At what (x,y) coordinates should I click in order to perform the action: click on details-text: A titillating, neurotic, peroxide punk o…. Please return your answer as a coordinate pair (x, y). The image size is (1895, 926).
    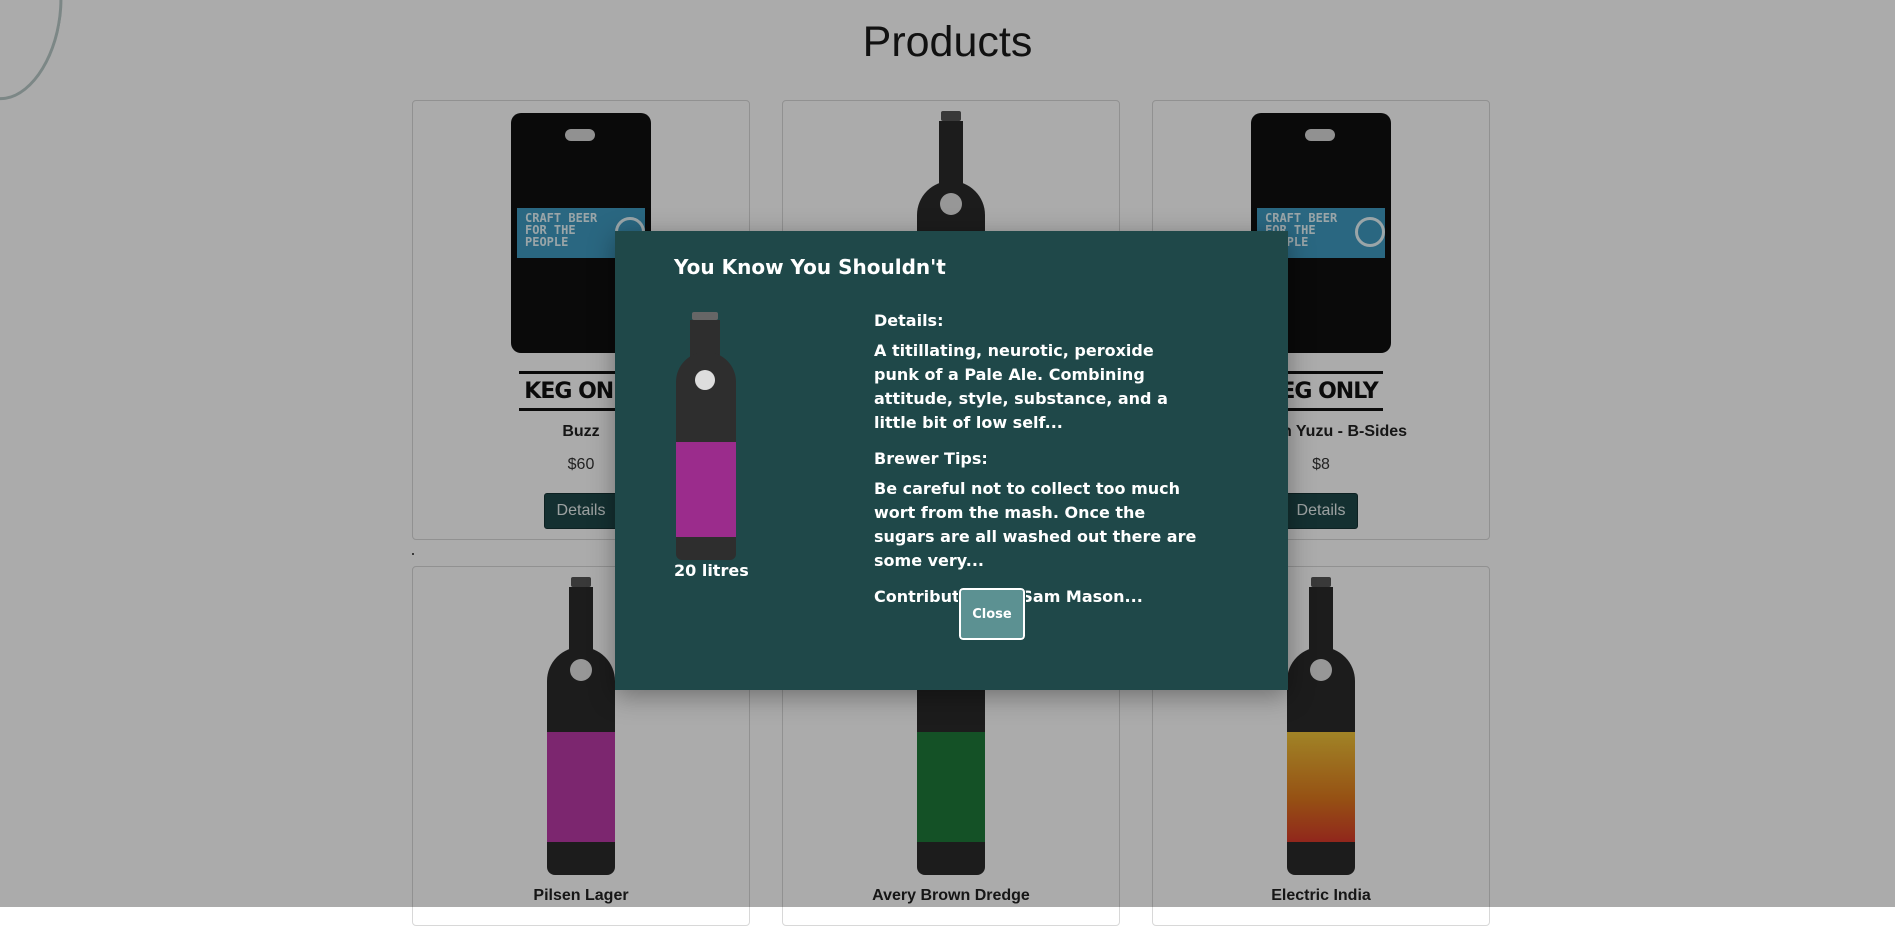
    Looking at the image, I should click on (1021, 386).